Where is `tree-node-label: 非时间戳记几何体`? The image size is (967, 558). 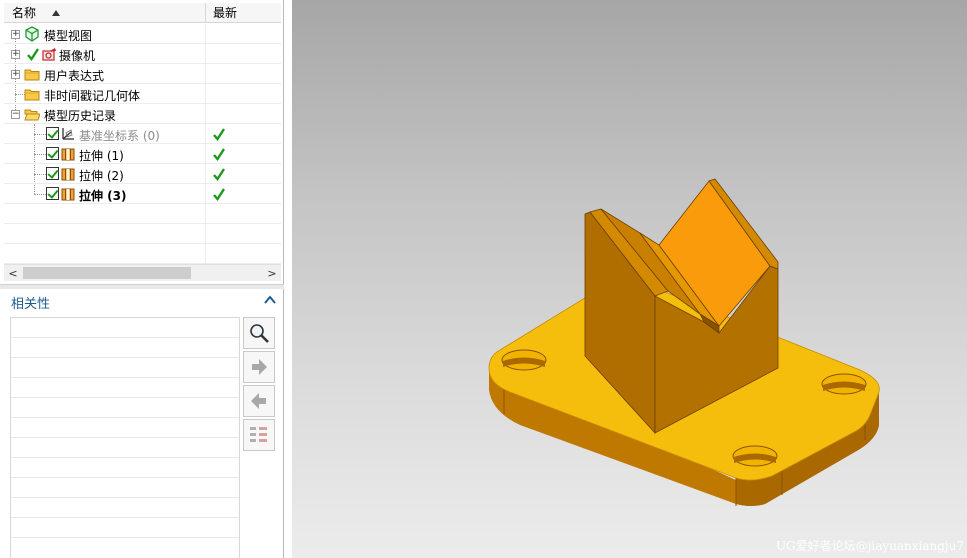 tree-node-label: 非时间戳记几何体 is located at coordinates (92, 96).